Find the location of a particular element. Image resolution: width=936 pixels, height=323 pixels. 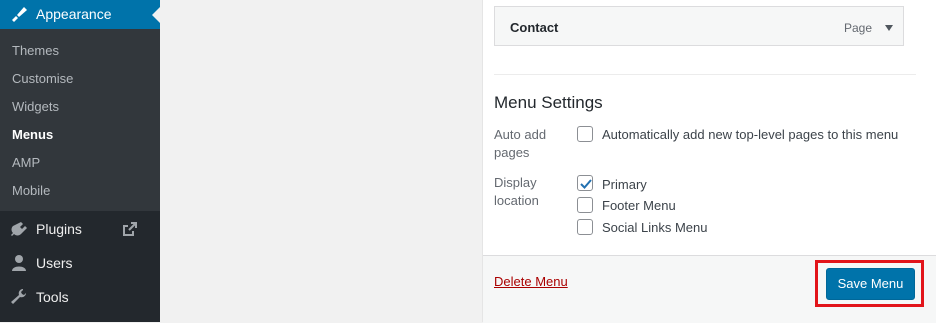

paintbrush-icon is located at coordinates (19, 14).